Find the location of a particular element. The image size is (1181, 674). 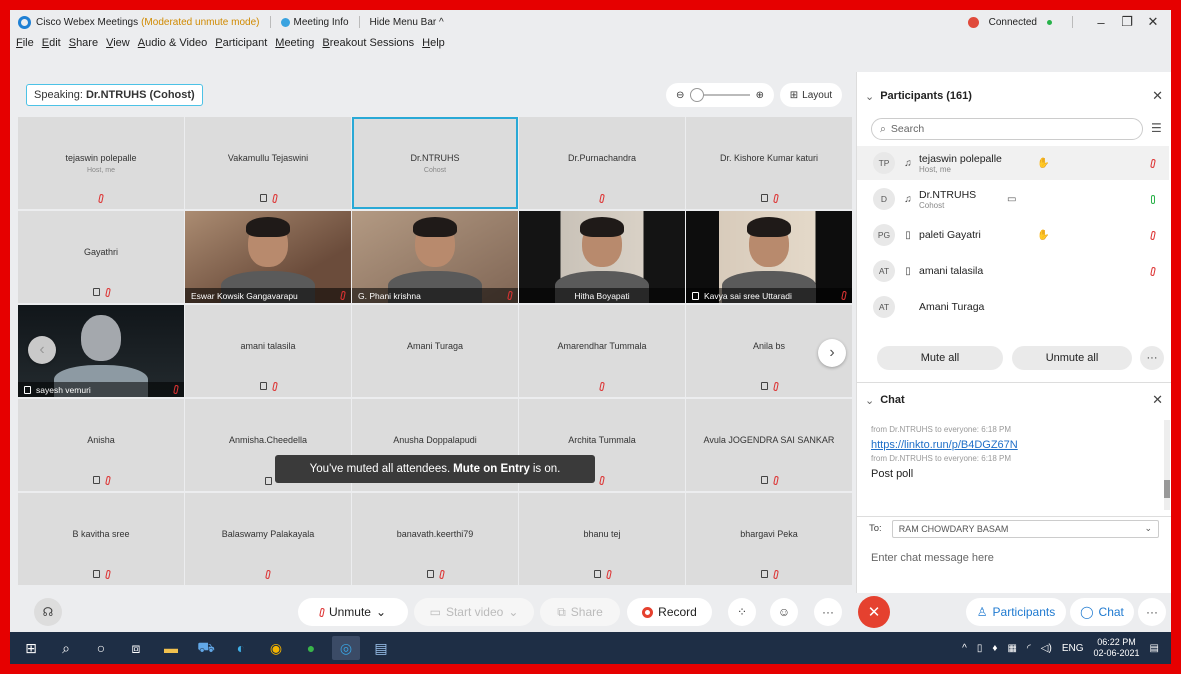

volume-icon: ◁) is located at coordinates (1046, 648).